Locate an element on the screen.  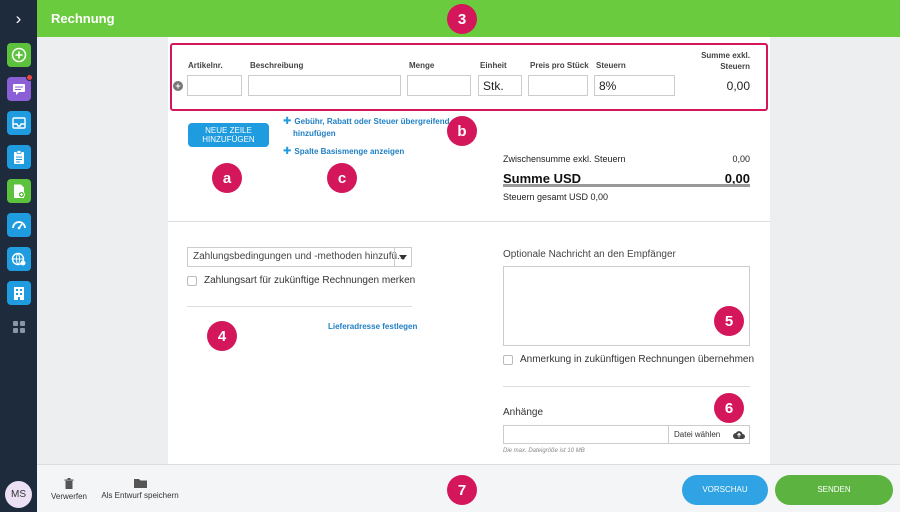
subtotal-label: Zwischensumme exkl. Steuern is located at coordinates (564, 159).